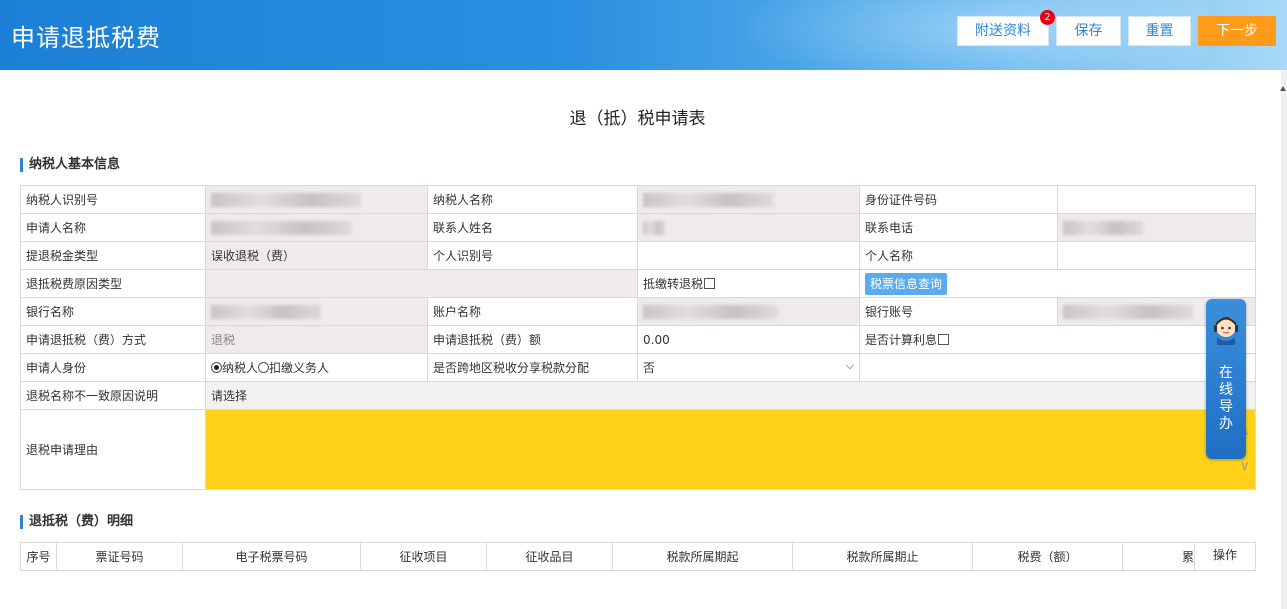 Image resolution: width=1287 pixels, height=609 pixels. What do you see at coordinates (748, 339) in the screenshot?
I see `refund-amount-value: 0.00` at bounding box center [748, 339].